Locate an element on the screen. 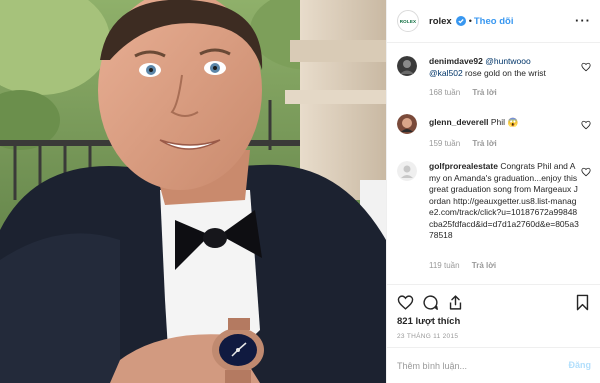  post-comment-button: Đăng is located at coordinates (580, 365).